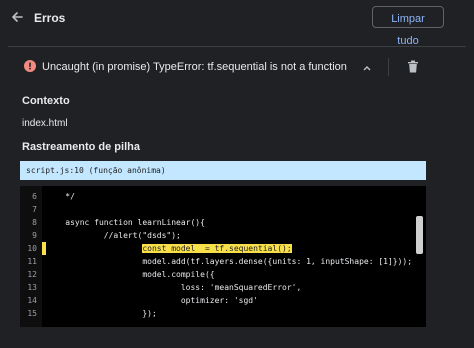 The image size is (474, 348). Describe the element at coordinates (218, 313) in the screenshot. I see `code-line: 15 });` at that location.